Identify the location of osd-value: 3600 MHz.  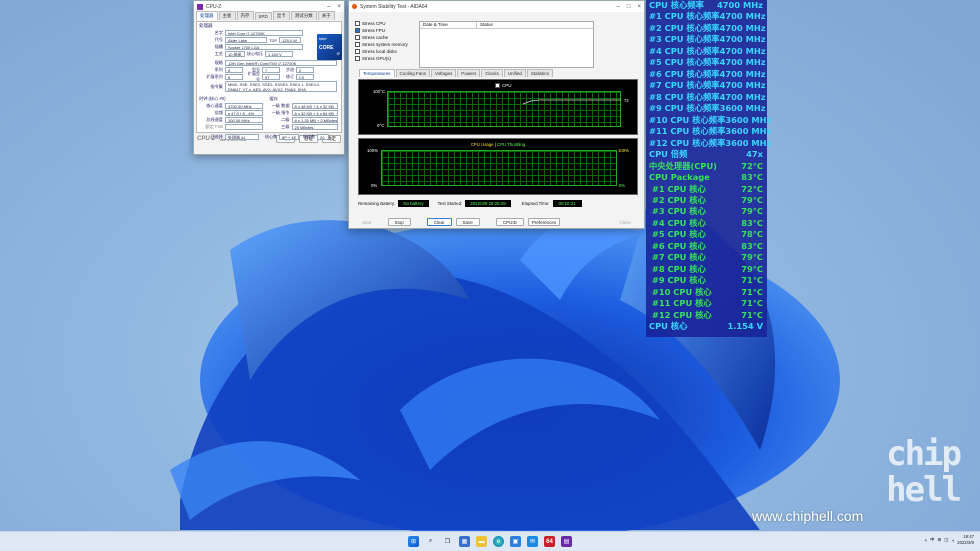
(748, 142).